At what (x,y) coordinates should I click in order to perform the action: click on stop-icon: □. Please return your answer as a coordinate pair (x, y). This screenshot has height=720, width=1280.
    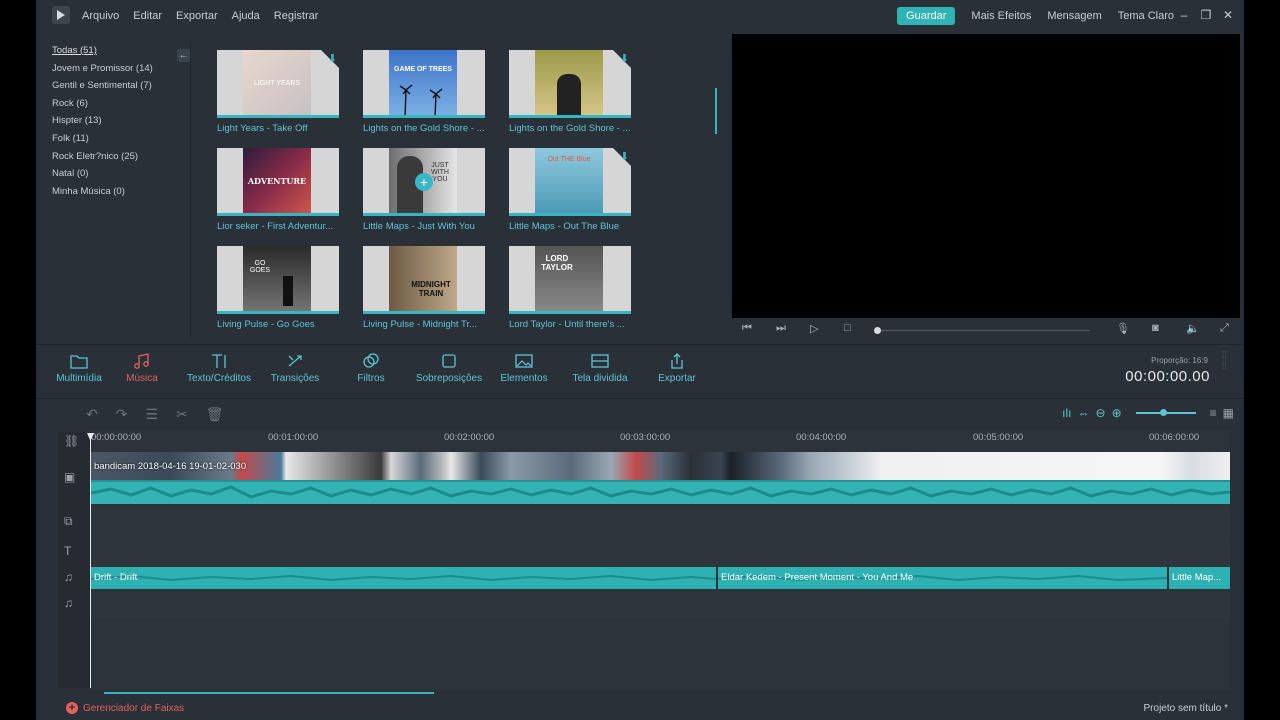
    Looking at the image, I should click on (847, 328).